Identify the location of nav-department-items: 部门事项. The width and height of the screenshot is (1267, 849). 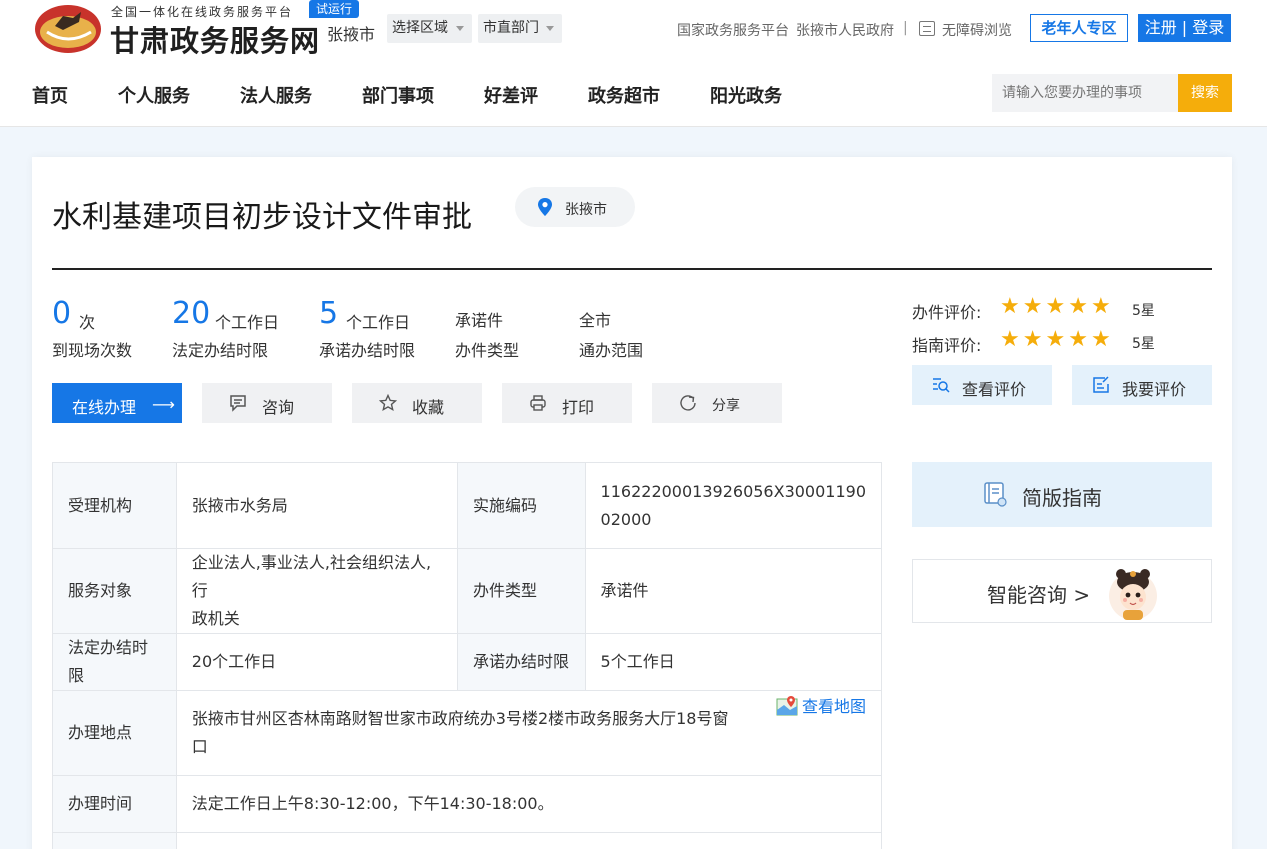
(398, 95).